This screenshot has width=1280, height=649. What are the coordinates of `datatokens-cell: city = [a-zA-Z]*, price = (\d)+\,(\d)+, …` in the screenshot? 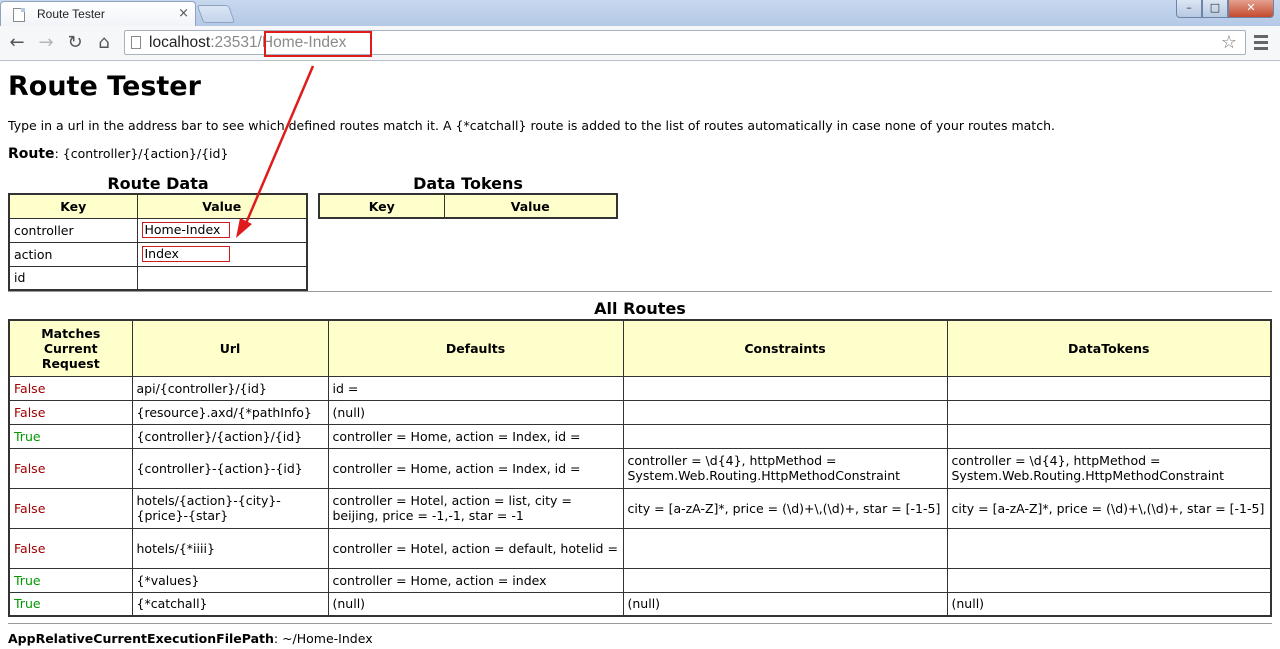 It's located at (1109, 508).